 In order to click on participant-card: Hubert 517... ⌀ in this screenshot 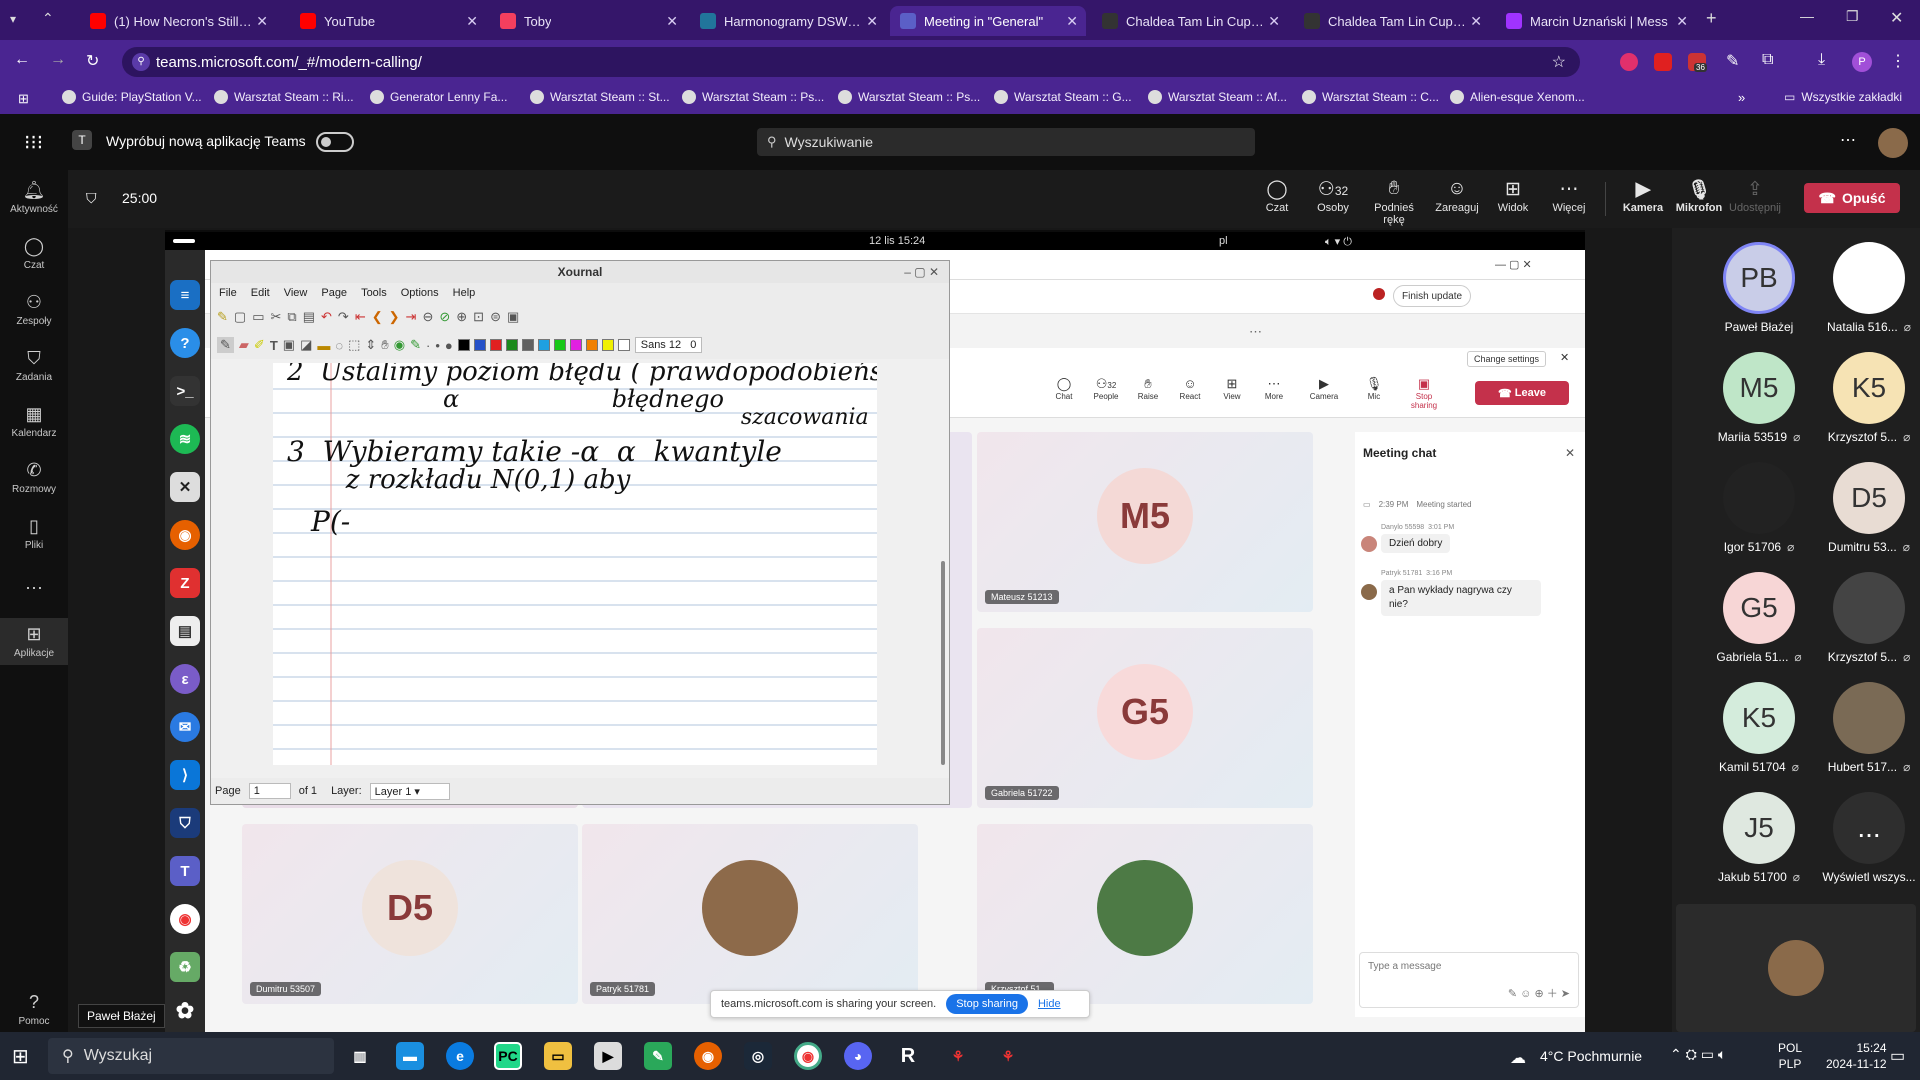, I will do `click(1867, 728)`.